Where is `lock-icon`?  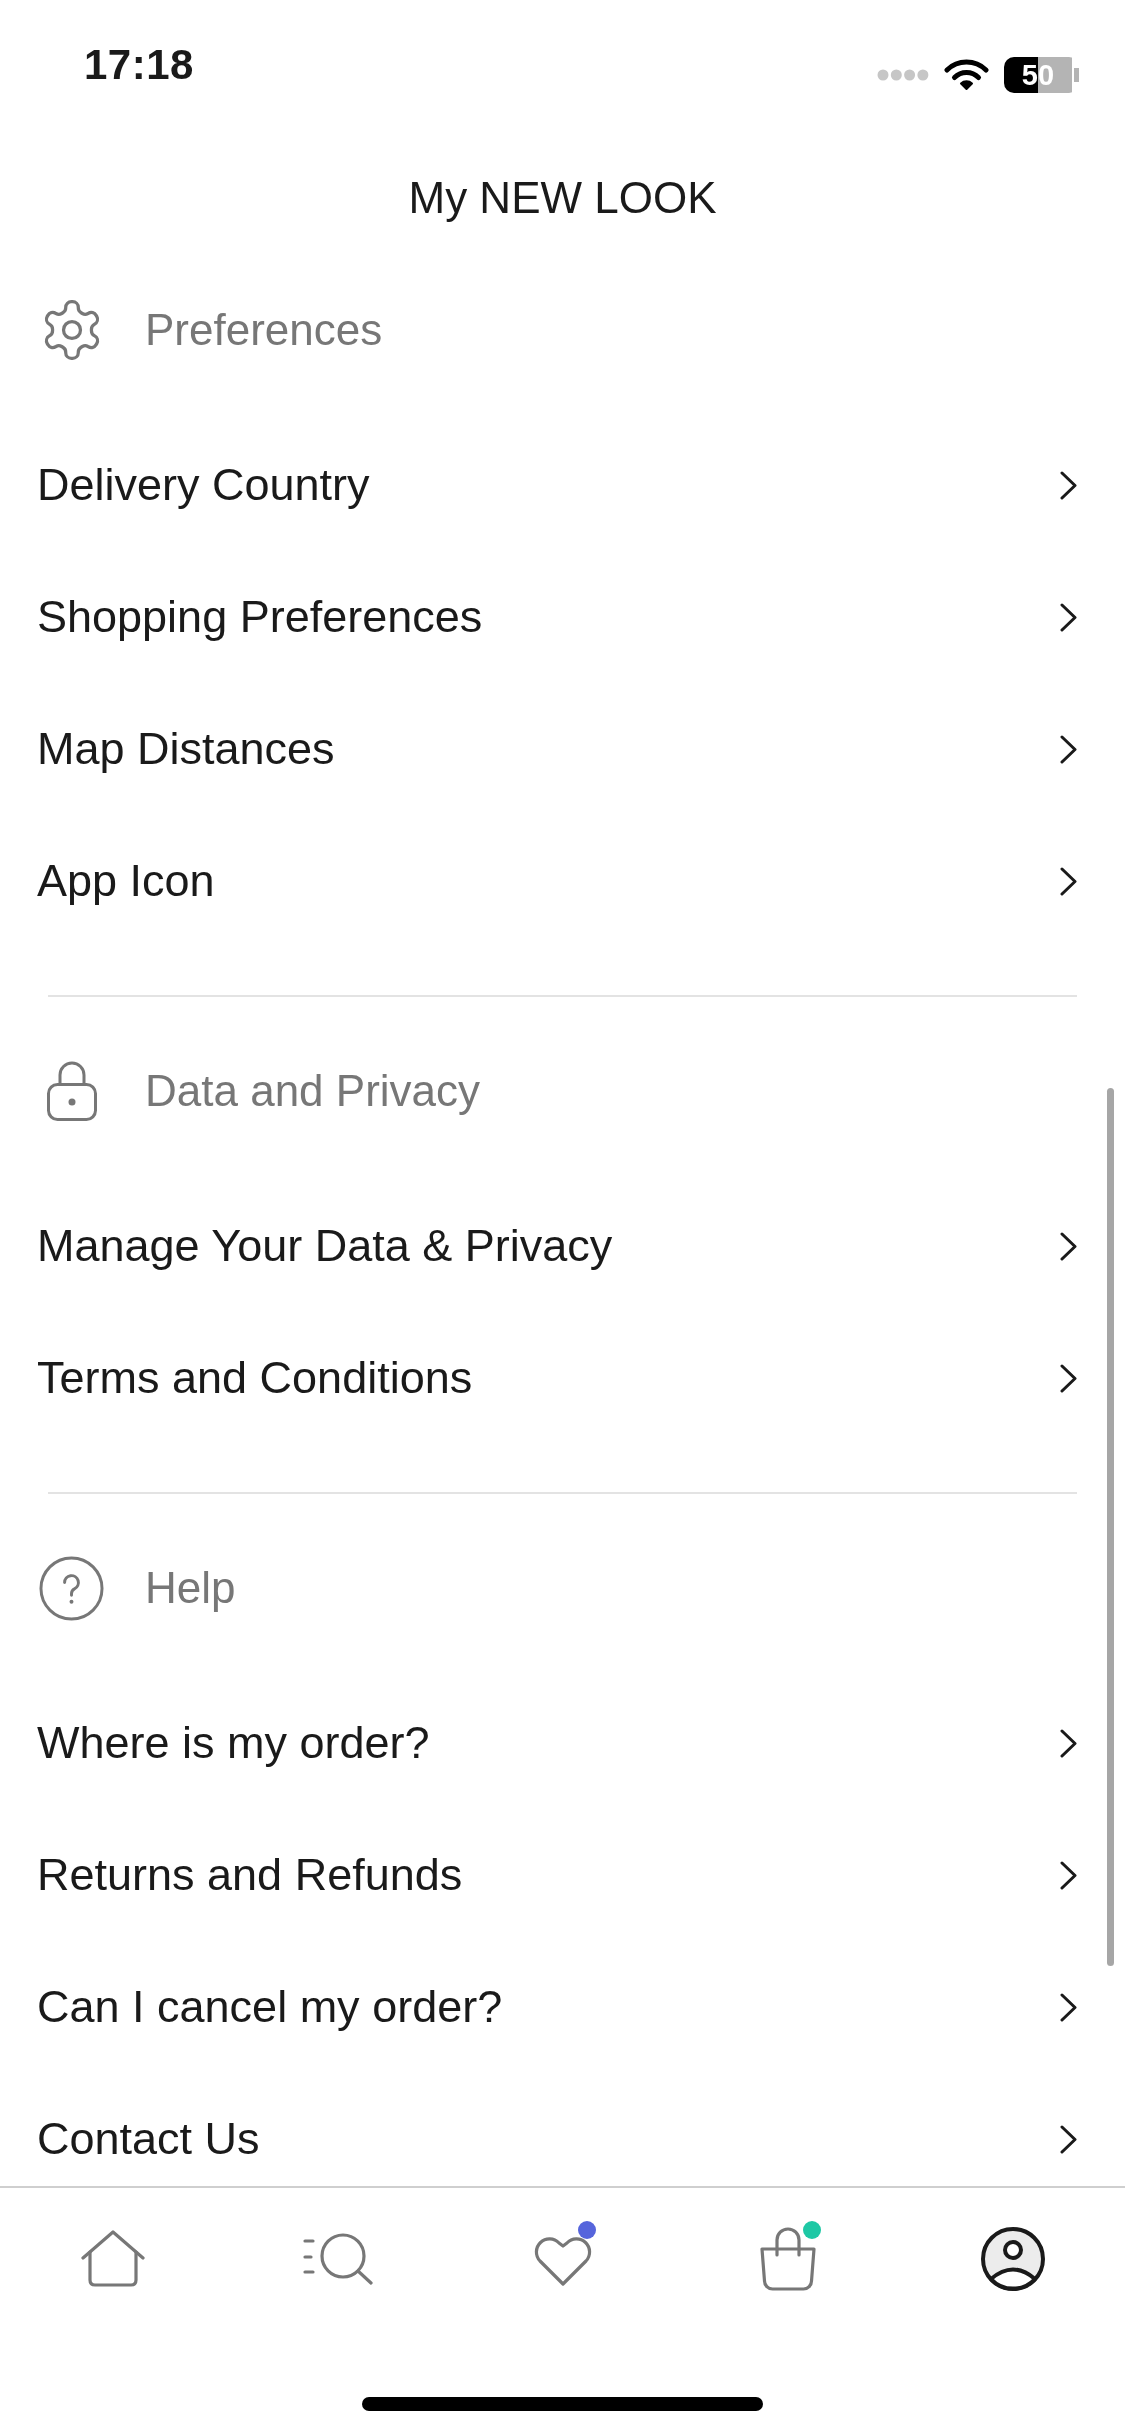
lock-icon is located at coordinates (71, 1091).